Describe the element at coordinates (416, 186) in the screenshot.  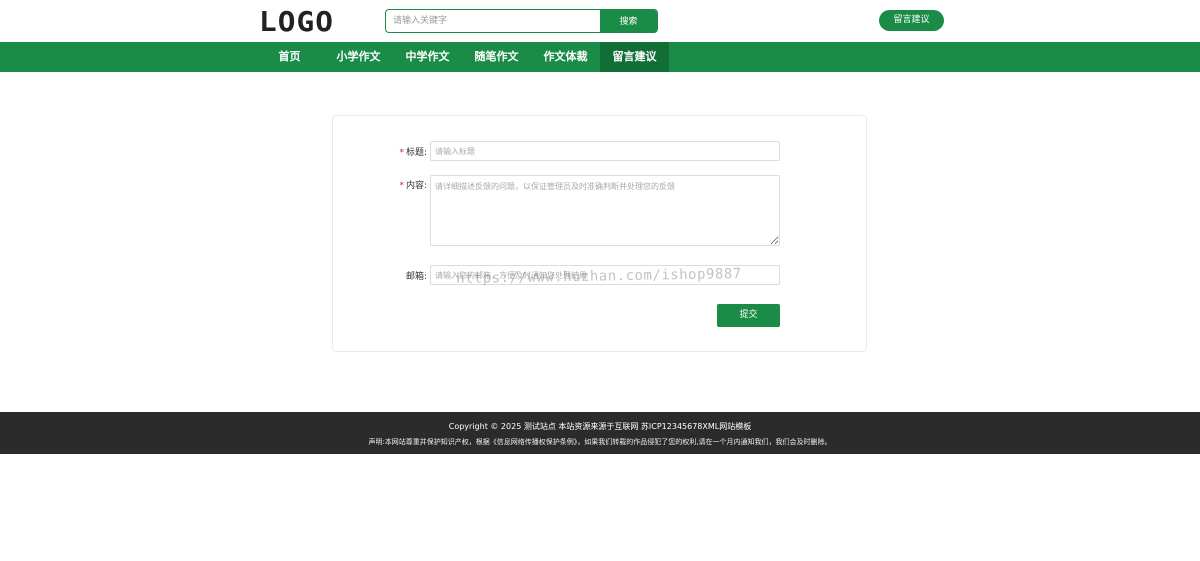
I see `content-label-text: 内容:` at that location.